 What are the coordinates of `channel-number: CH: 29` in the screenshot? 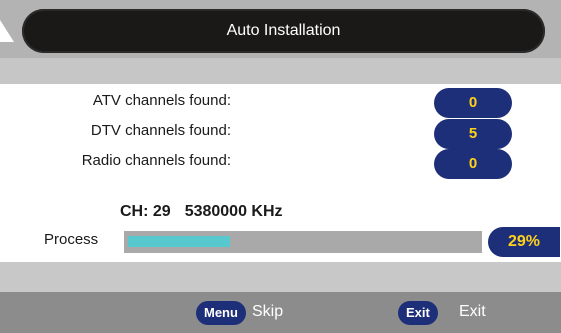 It's located at (145, 211).